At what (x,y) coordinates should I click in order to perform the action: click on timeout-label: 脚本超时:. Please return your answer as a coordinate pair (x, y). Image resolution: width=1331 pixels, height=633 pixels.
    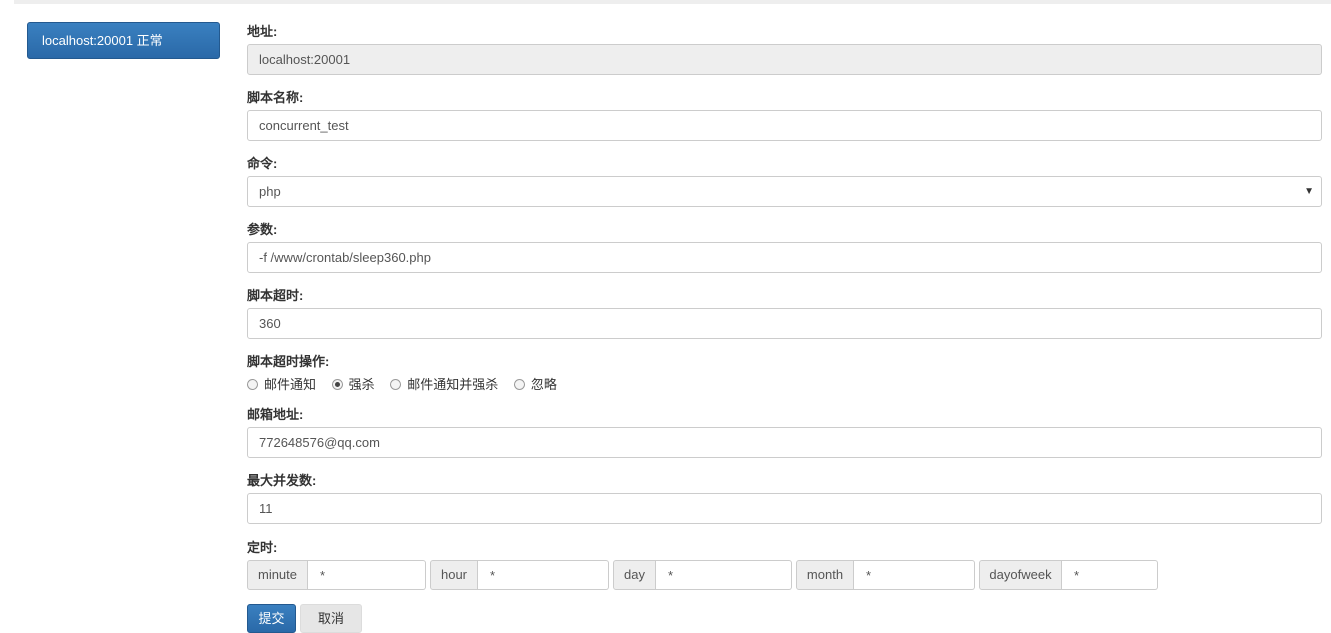
    Looking at the image, I should click on (275, 295).